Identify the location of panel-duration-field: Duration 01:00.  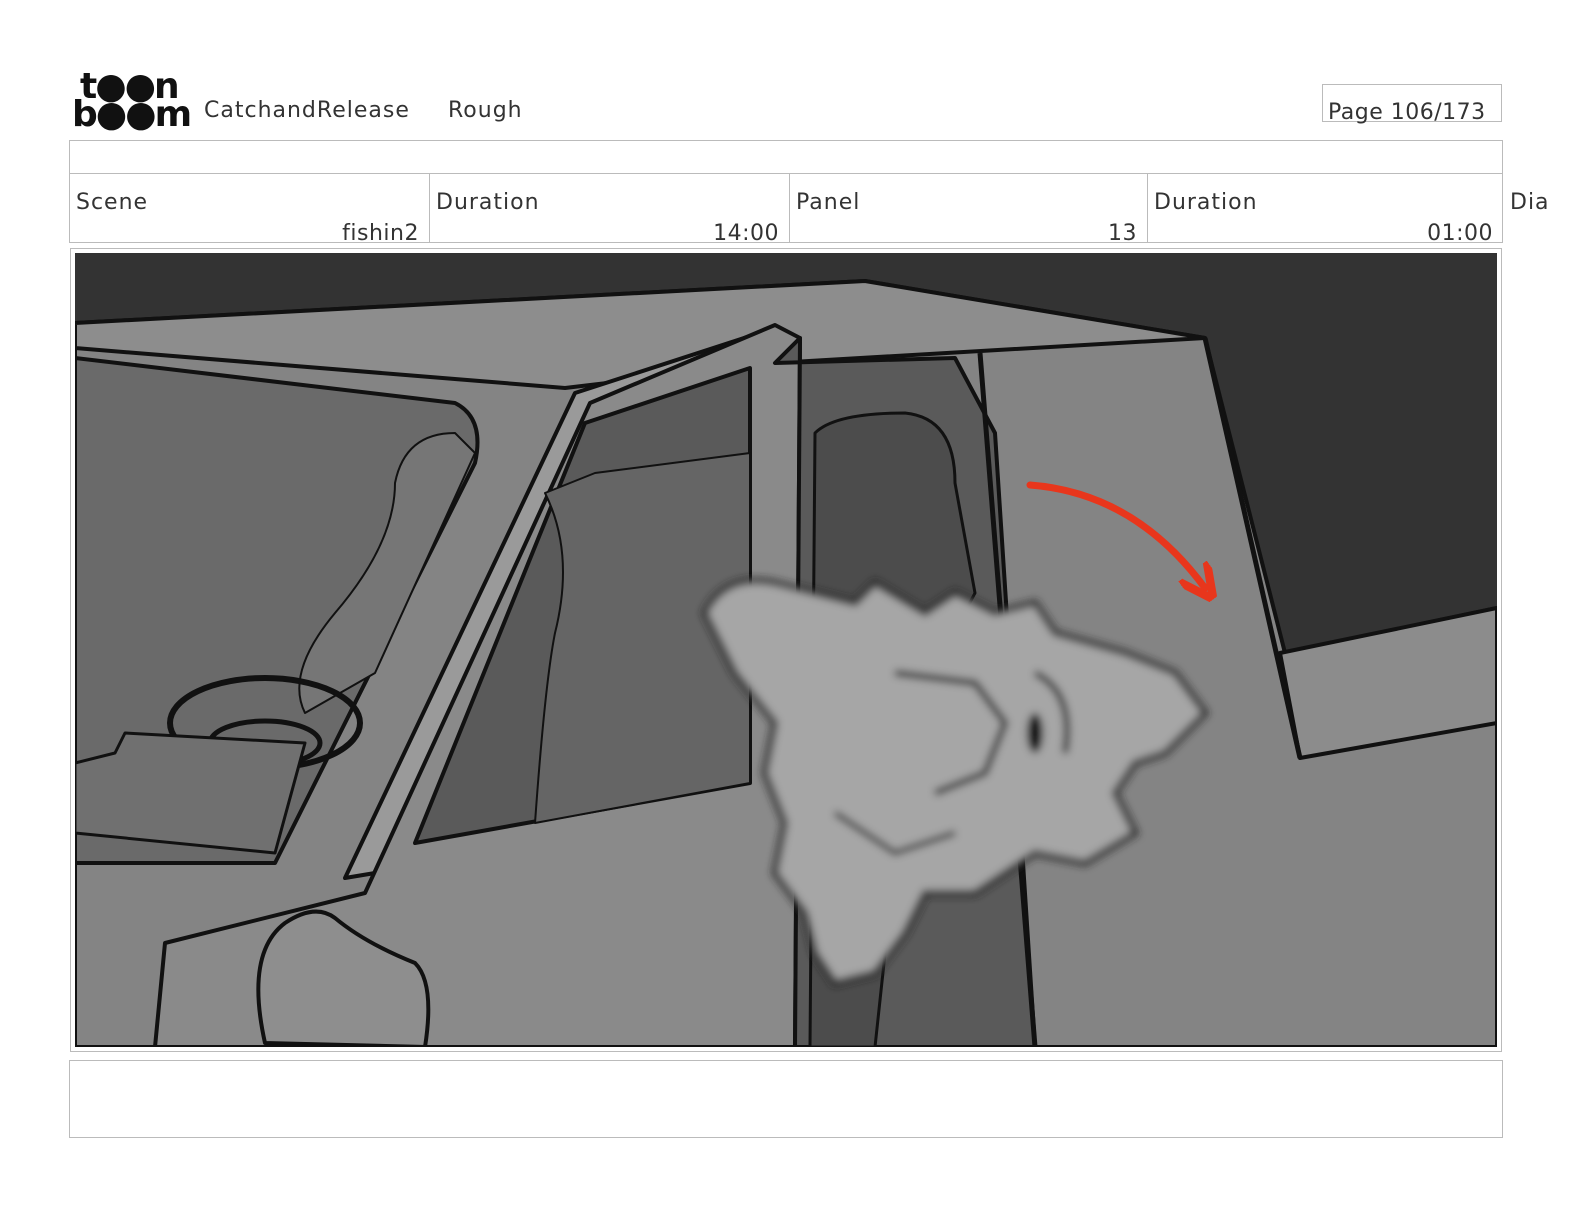
(1325, 210).